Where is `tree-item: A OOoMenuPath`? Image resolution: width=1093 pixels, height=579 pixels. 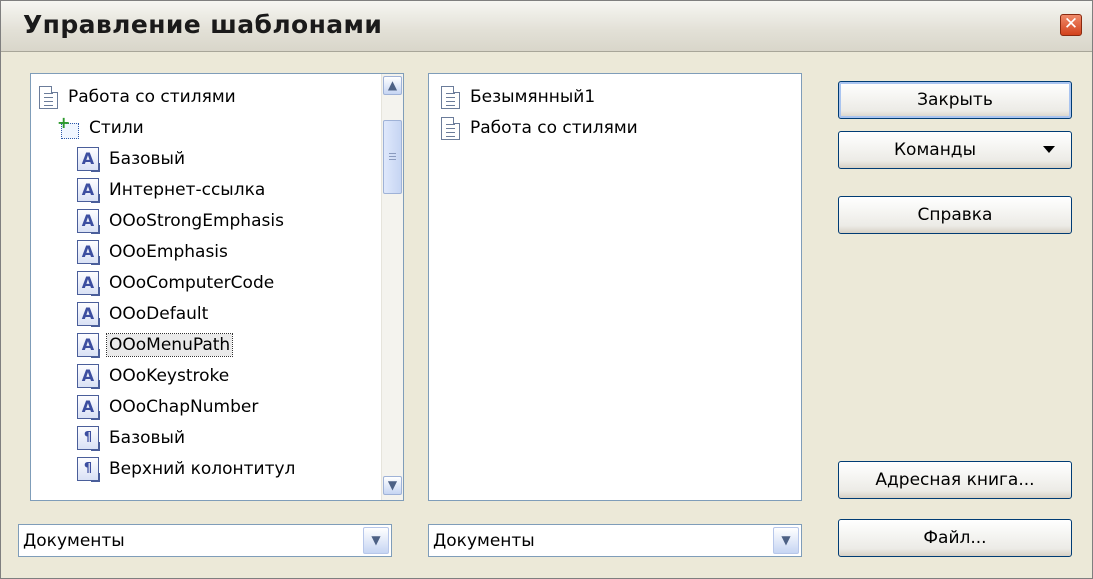
tree-item: A OOoMenuPath is located at coordinates (155, 345).